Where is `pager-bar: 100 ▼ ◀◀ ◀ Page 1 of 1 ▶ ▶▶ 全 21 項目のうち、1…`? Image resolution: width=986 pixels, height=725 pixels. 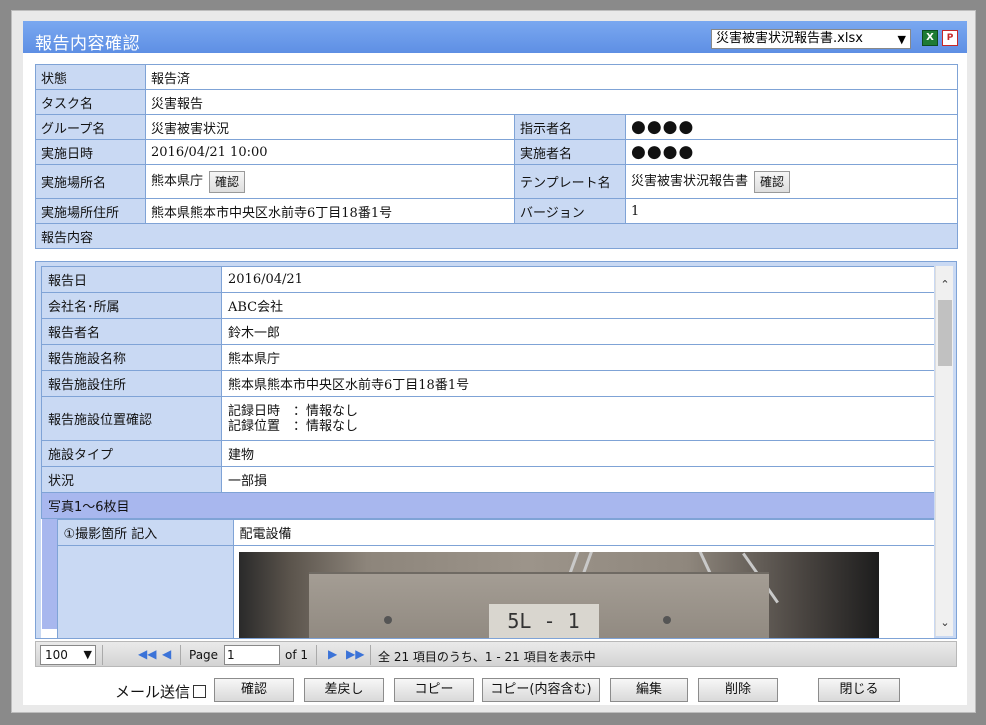 pager-bar: 100 ▼ ◀◀ ◀ Page 1 of 1 ▶ ▶▶ 全 21 項目のうち、1… is located at coordinates (496, 654).